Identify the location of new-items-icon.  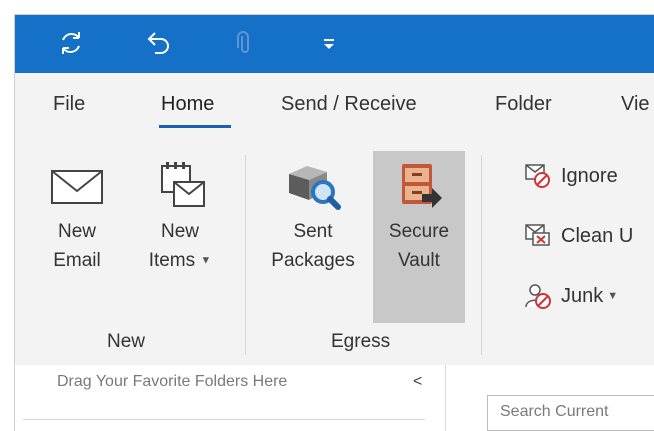
(183, 184).